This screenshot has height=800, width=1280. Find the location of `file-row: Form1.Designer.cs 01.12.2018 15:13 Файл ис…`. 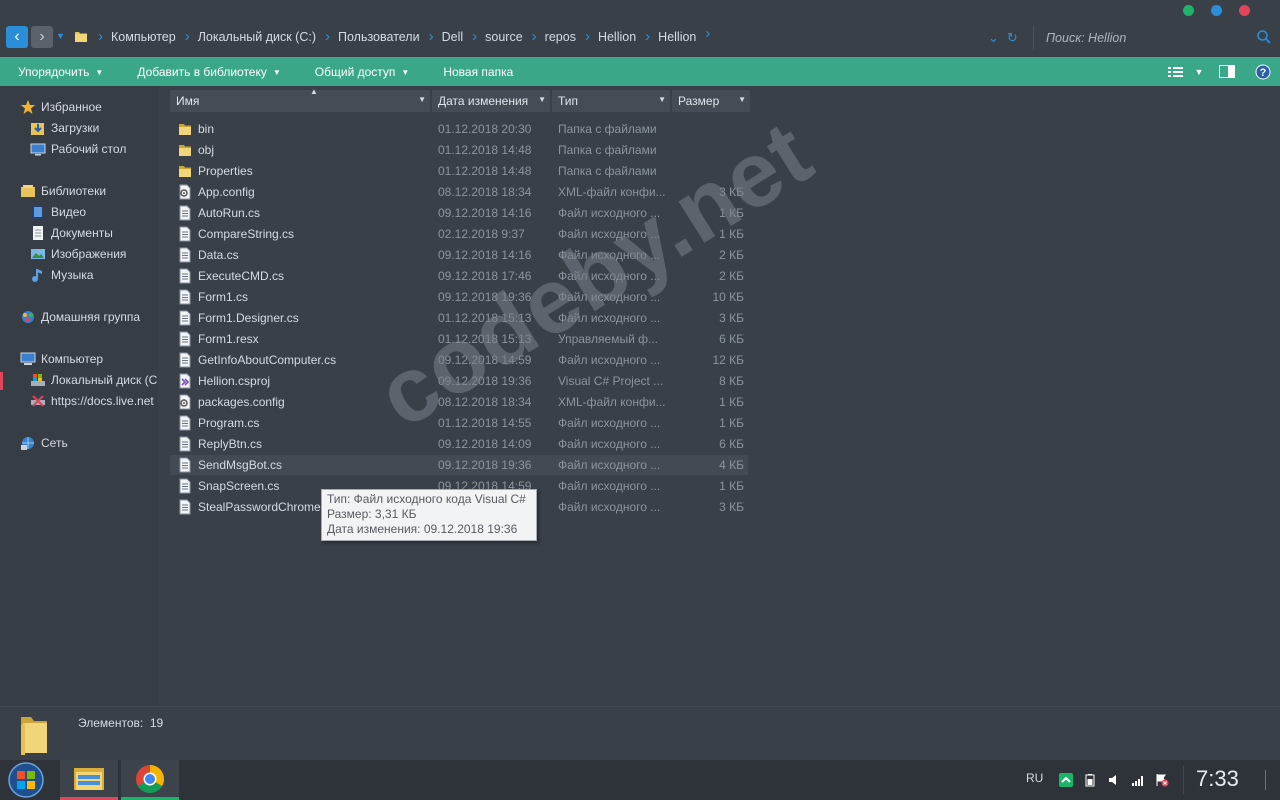

file-row: Form1.Designer.cs 01.12.2018 15:13 Файл ис… is located at coordinates (459, 318).